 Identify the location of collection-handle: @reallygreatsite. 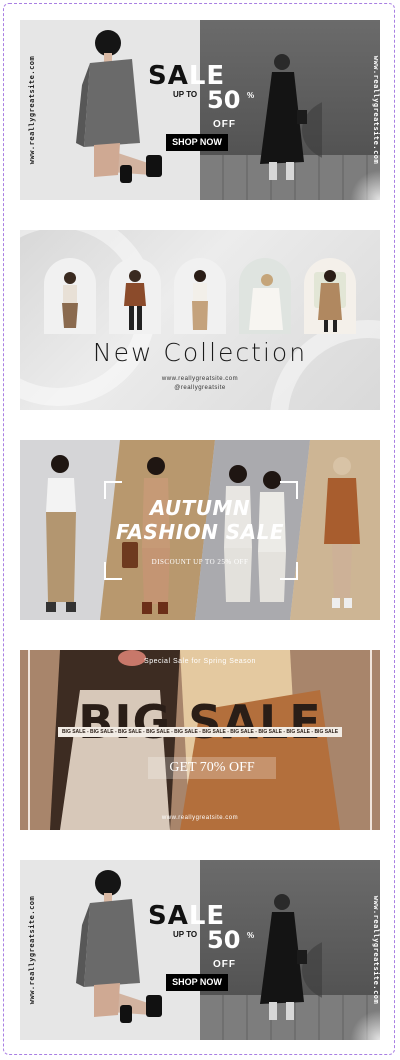
(200, 388).